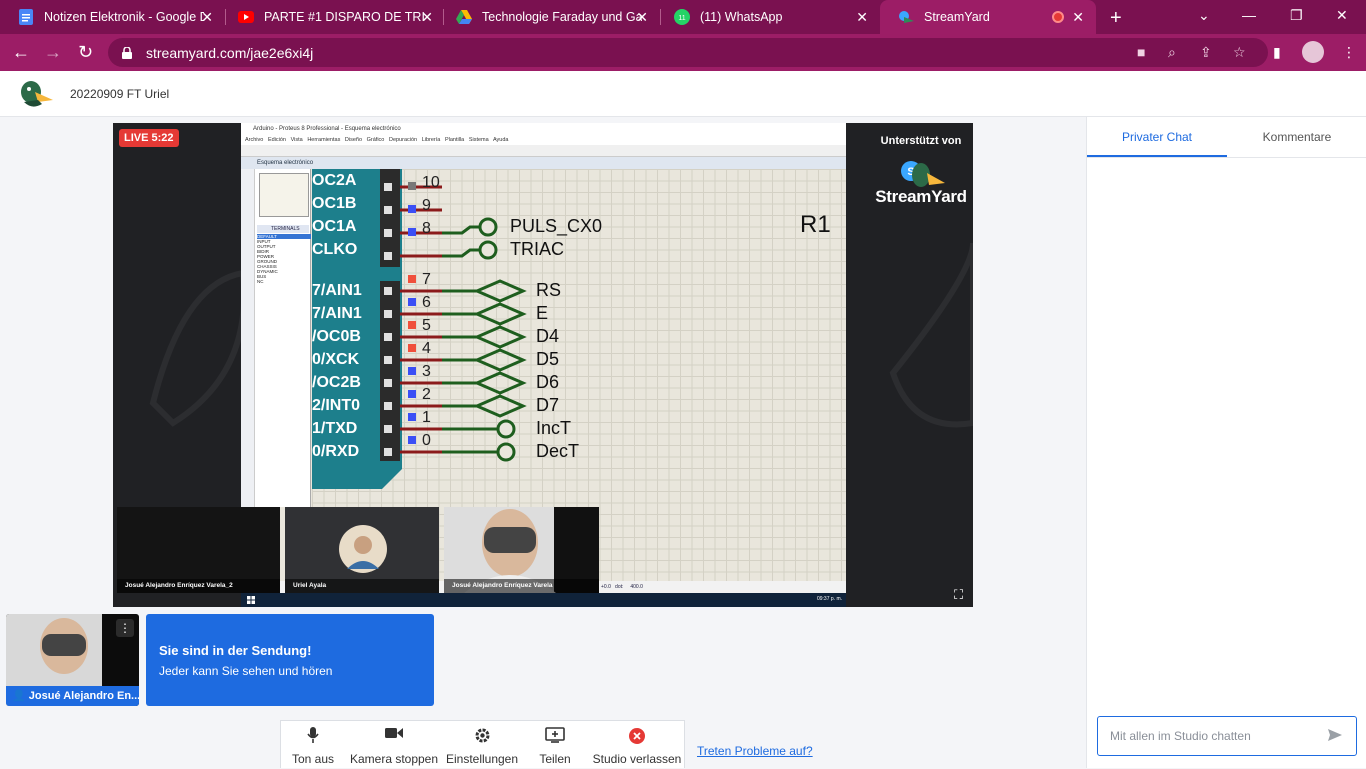 Image resolution: width=1366 pixels, height=769 pixels. Describe the element at coordinates (235, 650) in the screenshot. I see `on-air-title: Sie sind in der Sendung!` at that location.